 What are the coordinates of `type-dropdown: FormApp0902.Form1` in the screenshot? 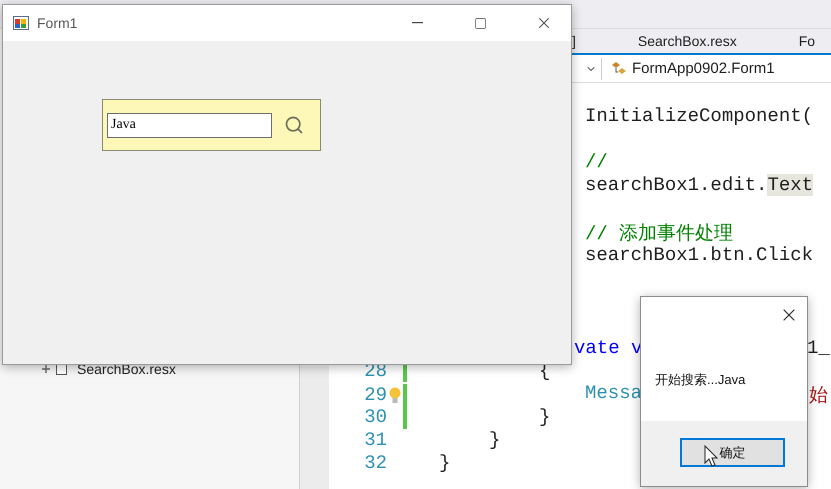 It's located at (716, 69).